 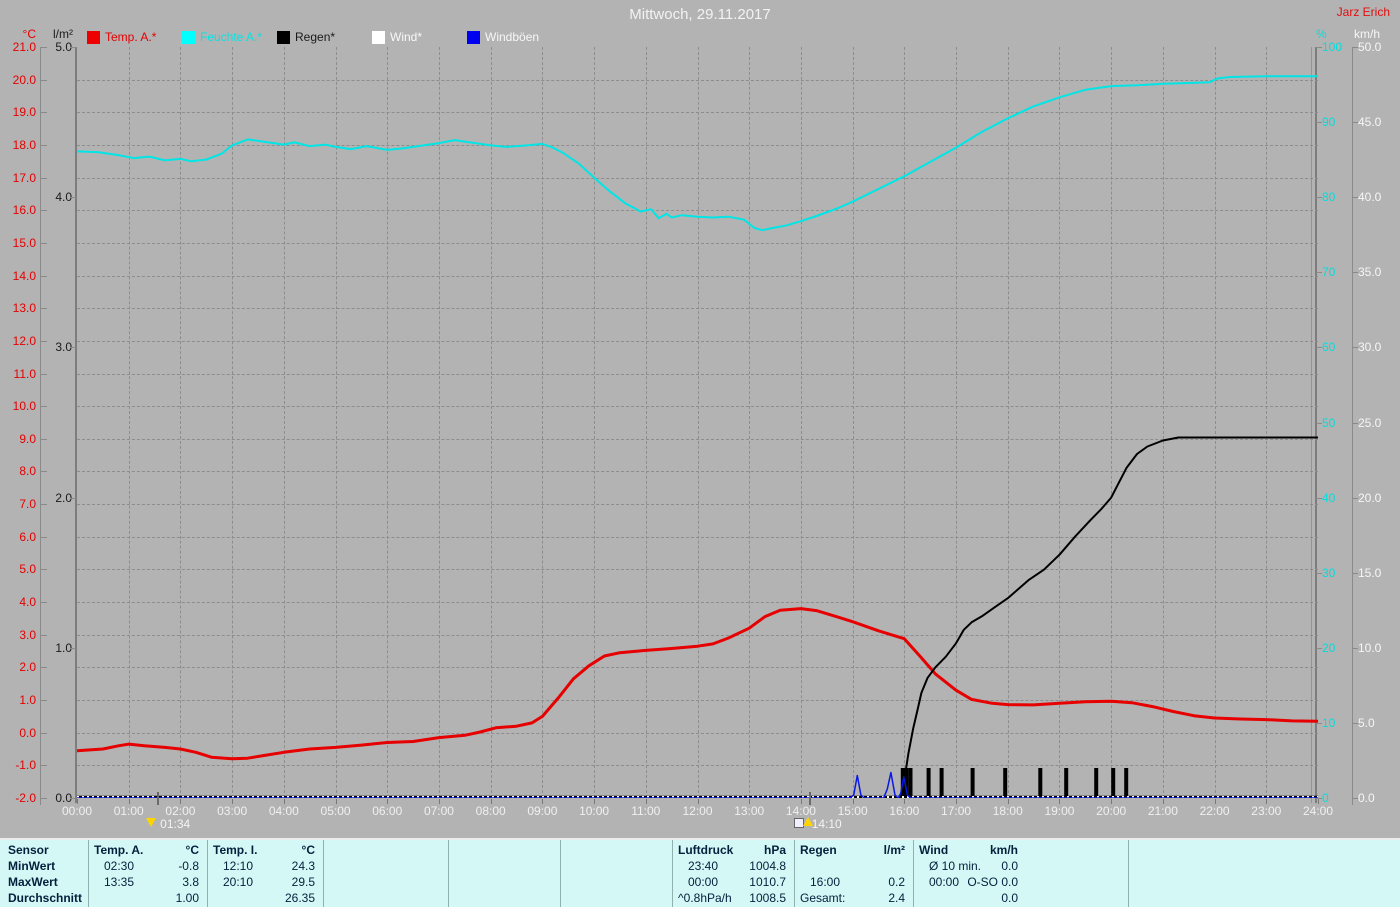 What do you see at coordinates (646, 811) in the screenshot?
I see `x-axis-label: 11:00` at bounding box center [646, 811].